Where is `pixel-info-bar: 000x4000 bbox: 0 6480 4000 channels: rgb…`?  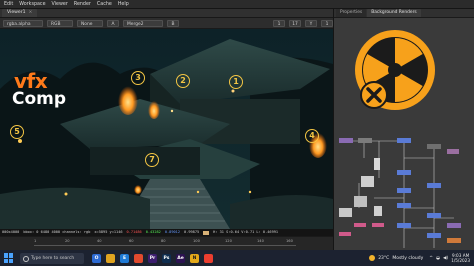
pixel-info-bar: 000x4000 bbox: 0 6480 4000 channels: rgb… is located at coordinates (166, 232).